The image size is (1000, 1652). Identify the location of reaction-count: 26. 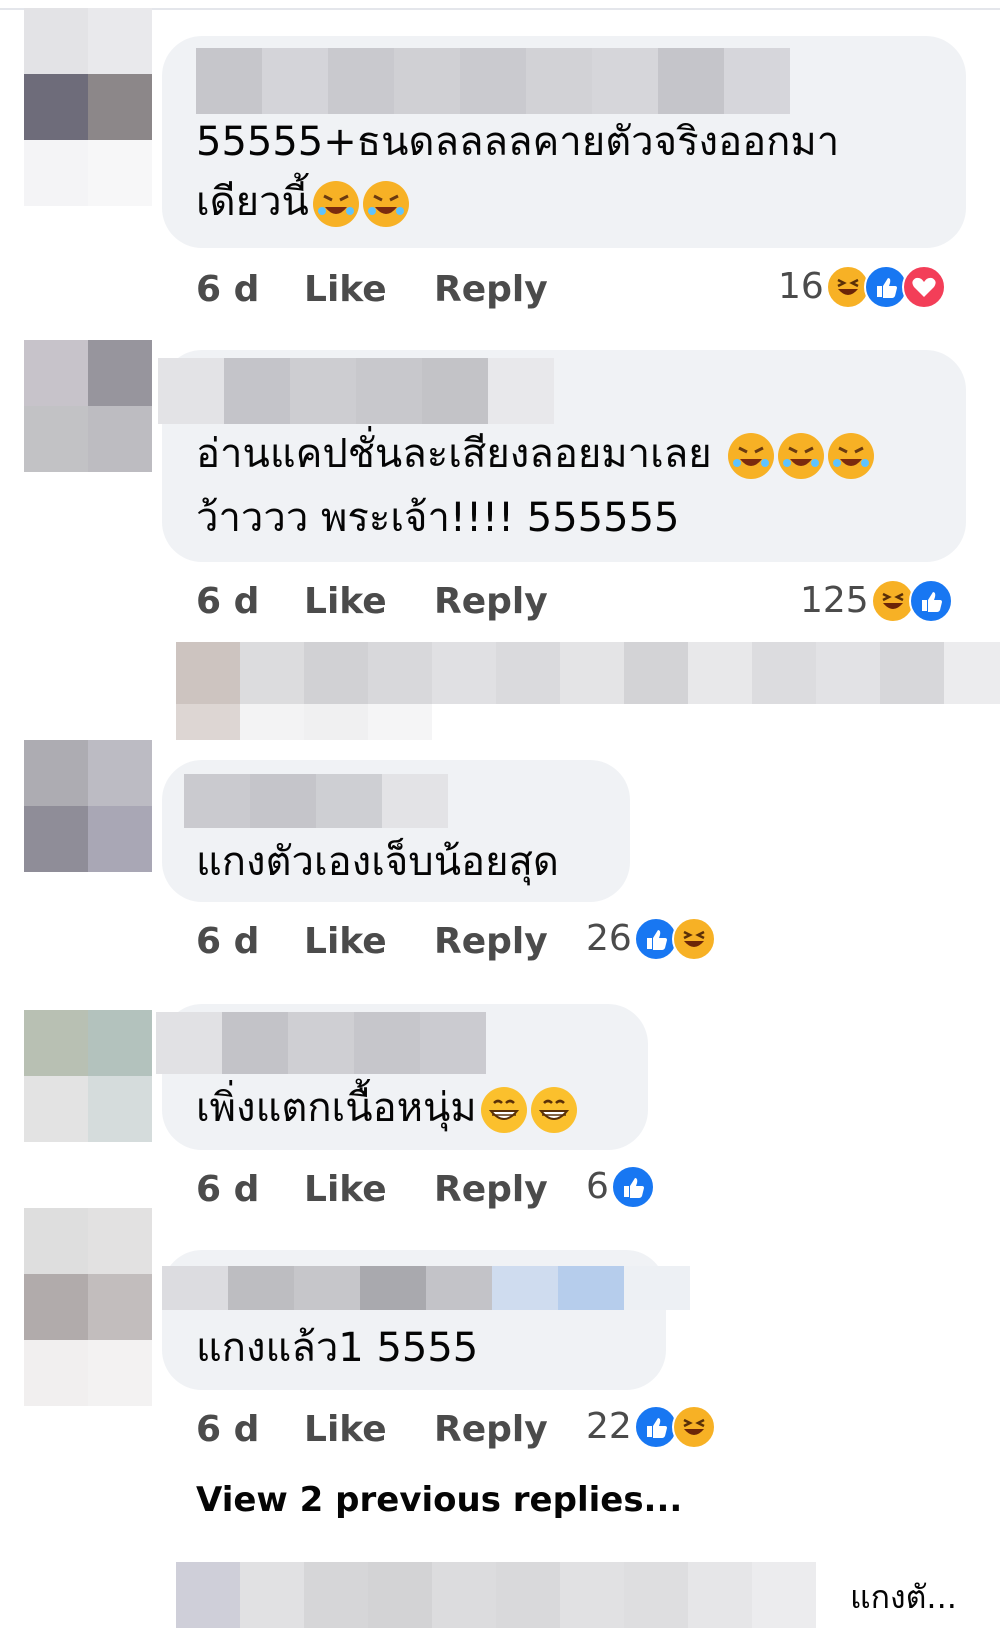
(609, 938).